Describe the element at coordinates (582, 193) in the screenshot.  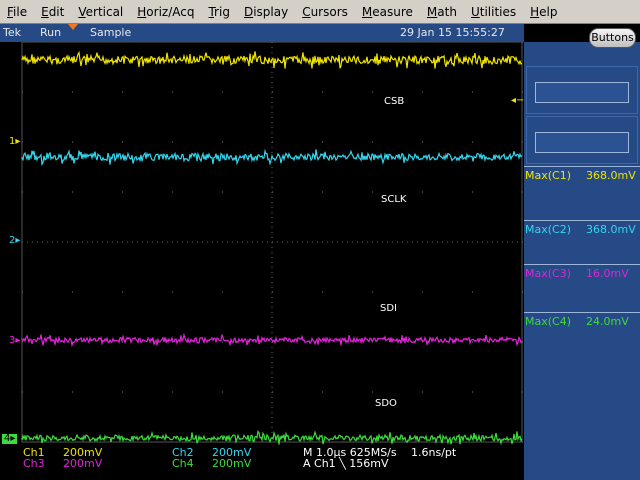
I see `measurement-max-c1: Max(C1) 368.0mV` at that location.